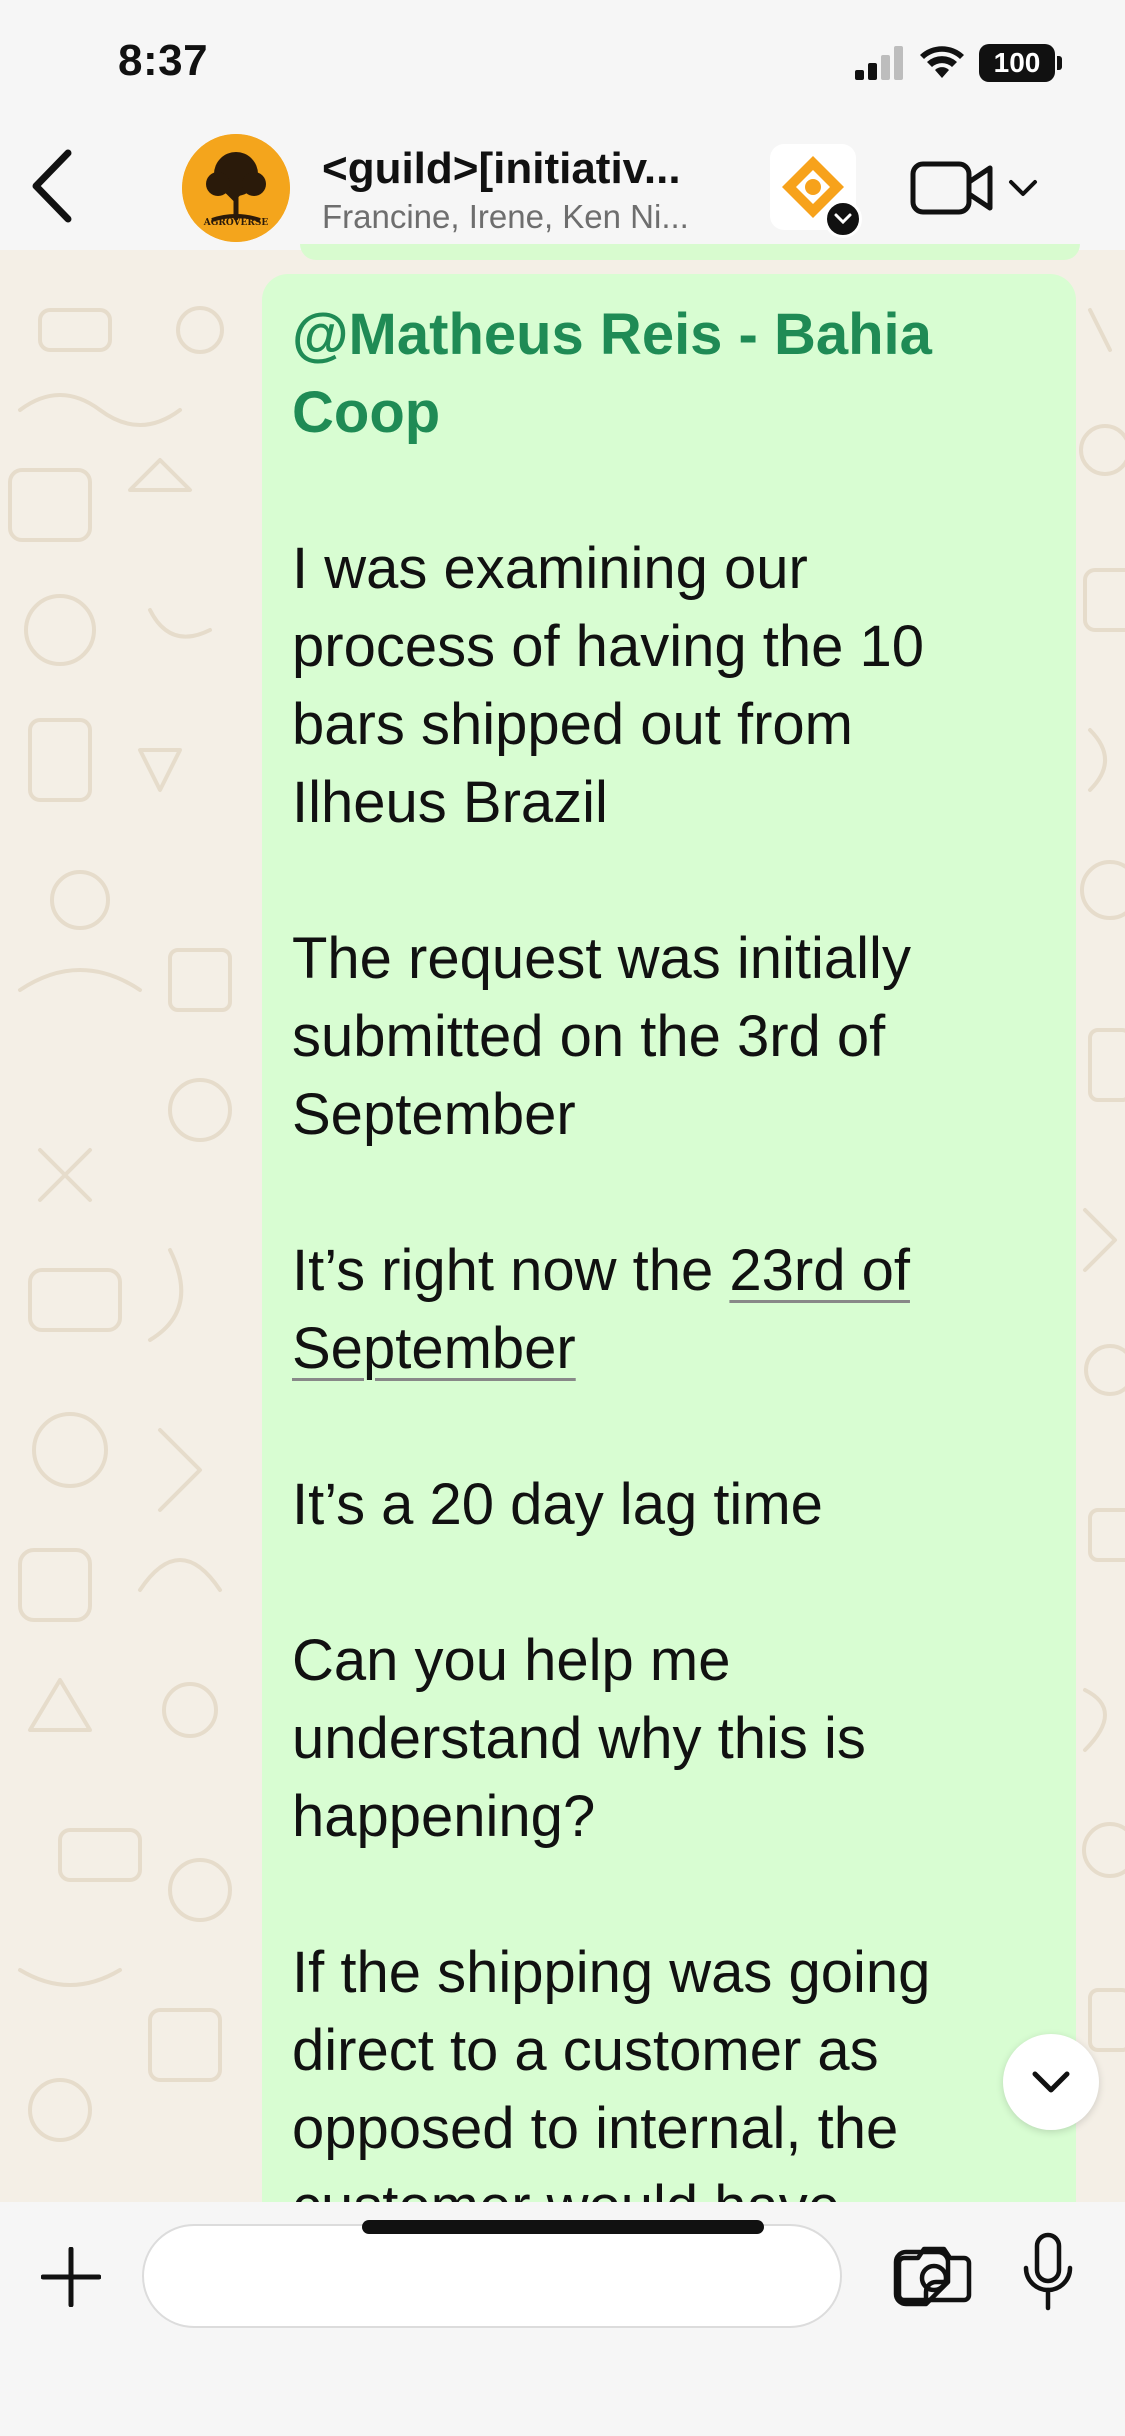 Image resolution: width=1125 pixels, height=2436 pixels. I want to click on message-text-line: Ilheus Brazil, so click(450, 802).